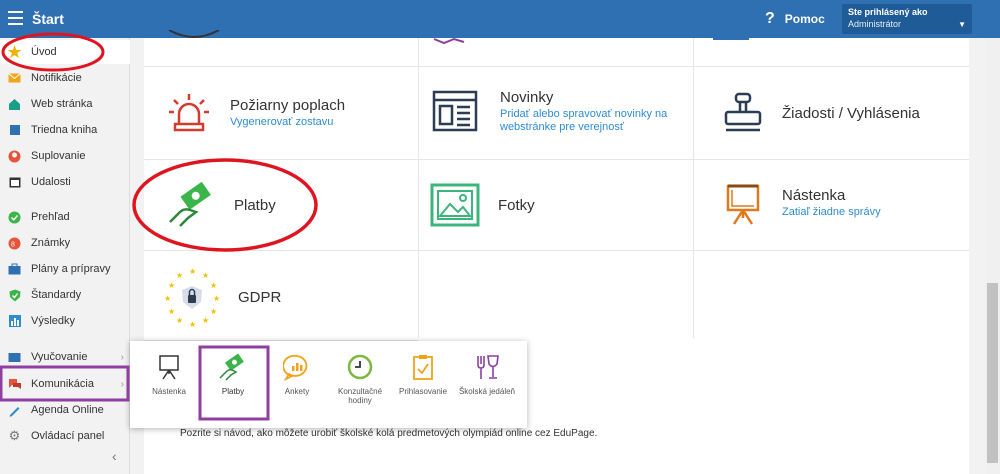 The height and width of the screenshot is (474, 1000). What do you see at coordinates (65, 104) in the screenshot?
I see `sidebar-item-web: Web stránka` at bounding box center [65, 104].